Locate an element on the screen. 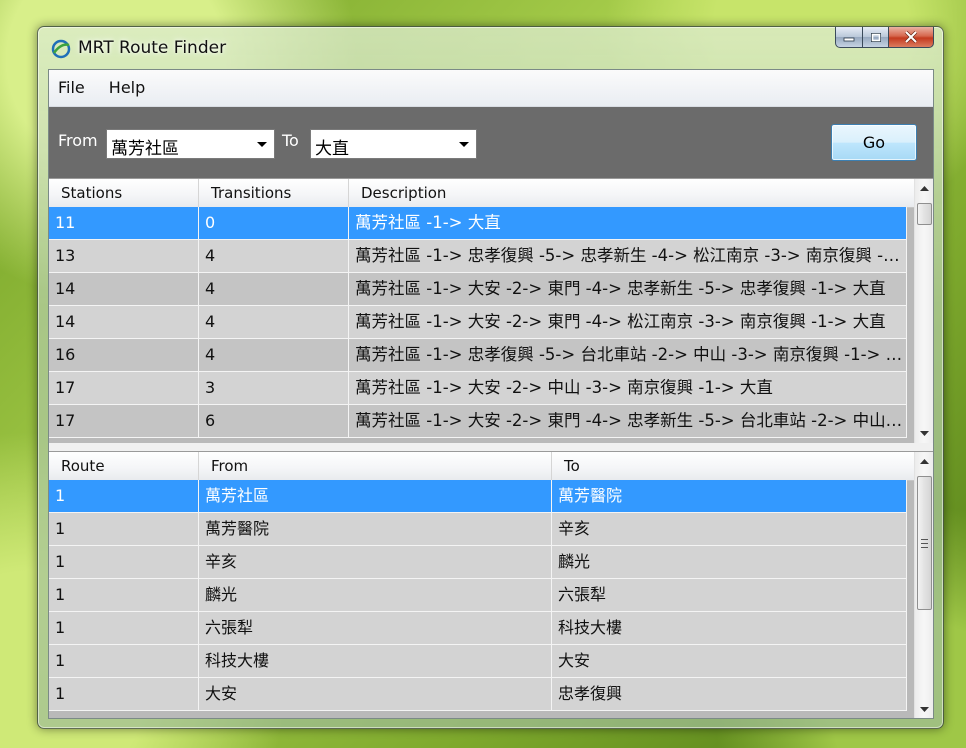 This screenshot has width=966, height=748. go-button: Go is located at coordinates (874, 142).